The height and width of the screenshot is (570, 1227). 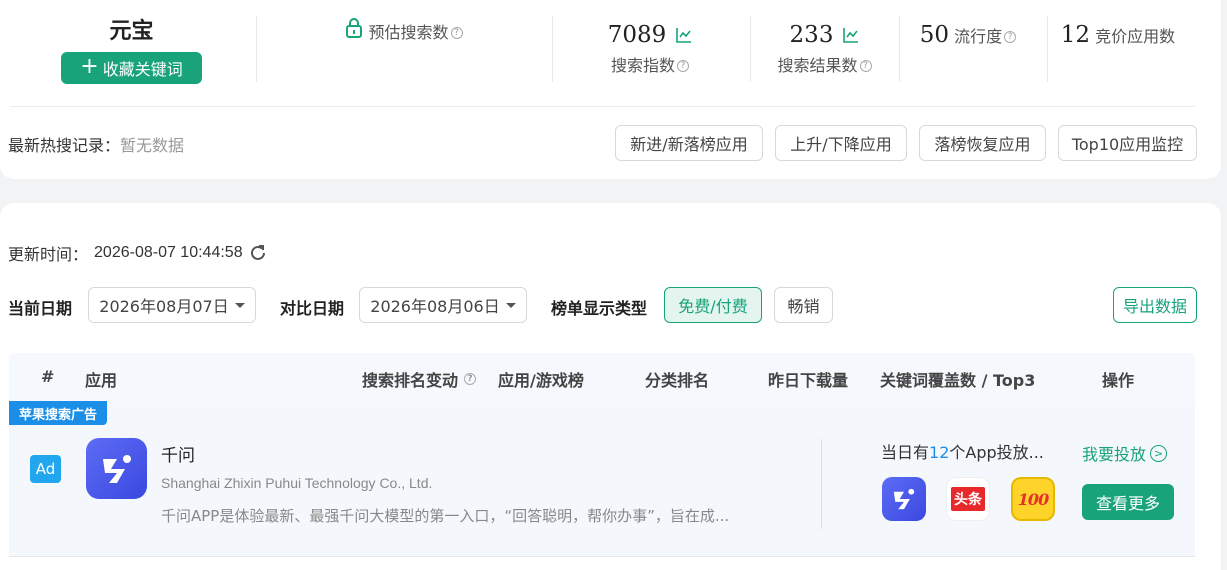 I want to click on coverage-count: 12, so click(x=939, y=452).